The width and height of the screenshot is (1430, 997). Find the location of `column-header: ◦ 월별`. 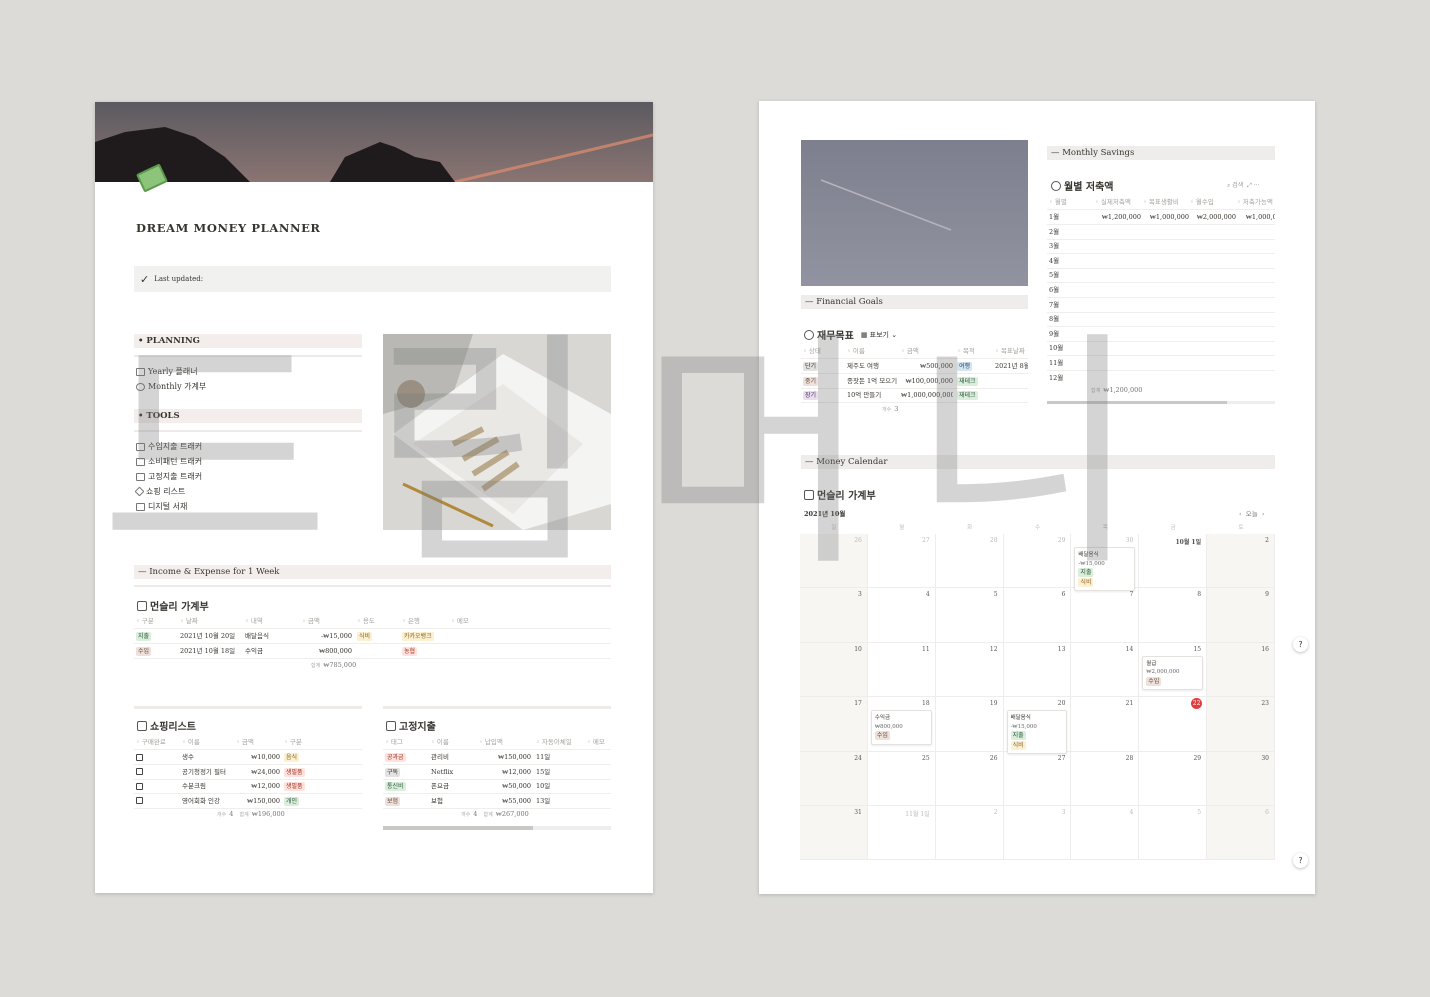

column-header: ◦ 월별 is located at coordinates (1071, 202).